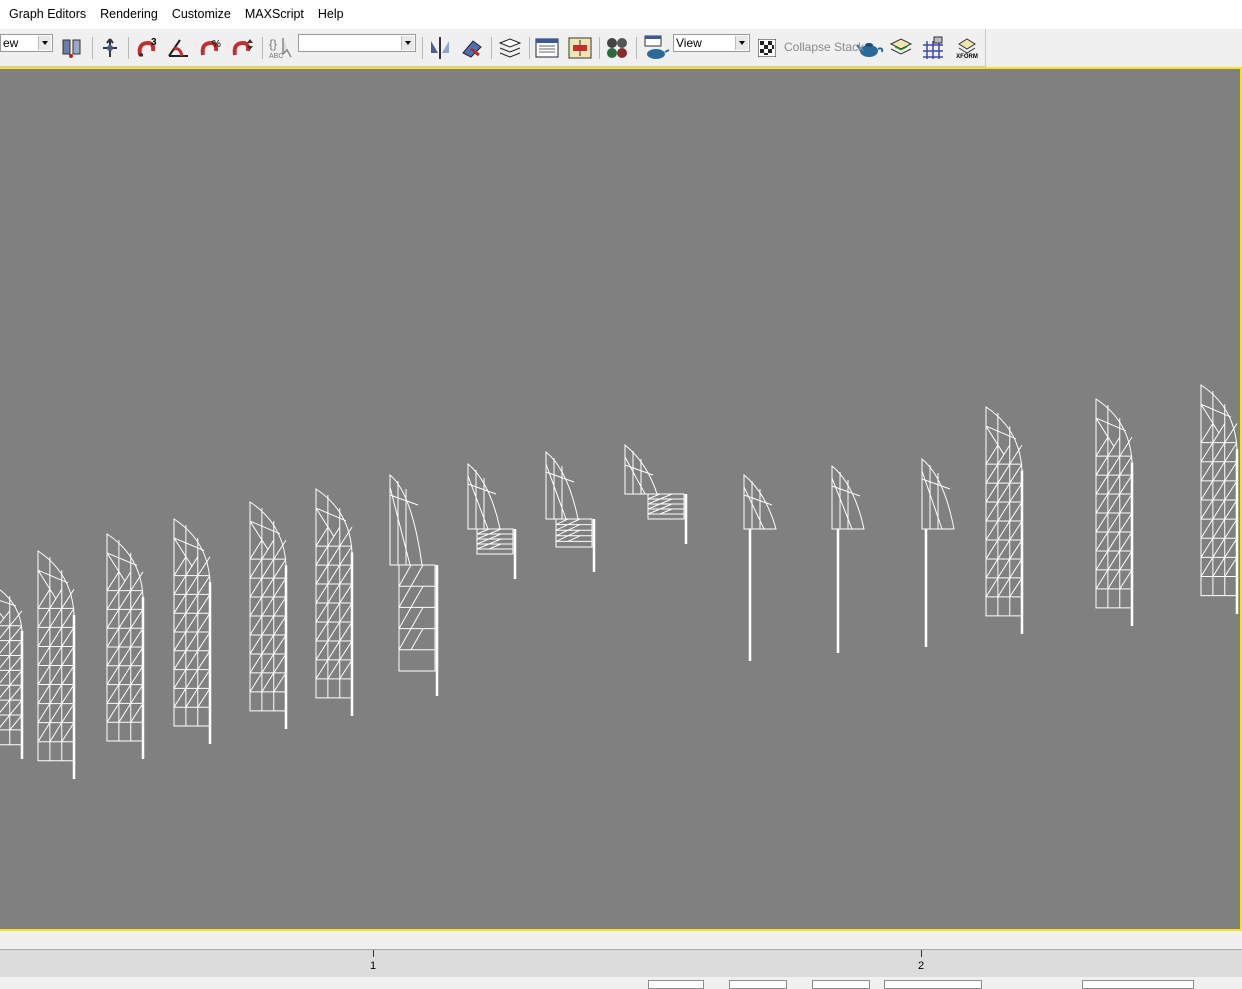  I want to click on coord-y-field, so click(758, 984).